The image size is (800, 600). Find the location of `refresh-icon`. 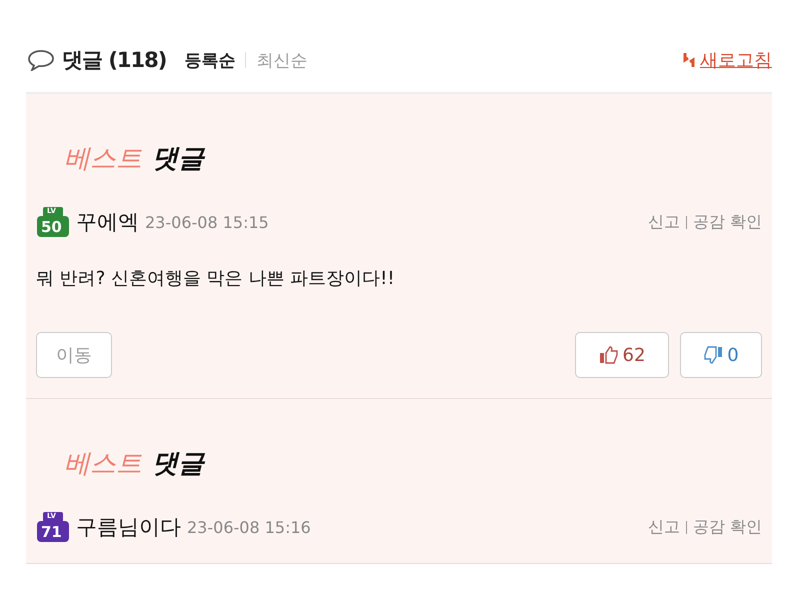

refresh-icon is located at coordinates (689, 60).